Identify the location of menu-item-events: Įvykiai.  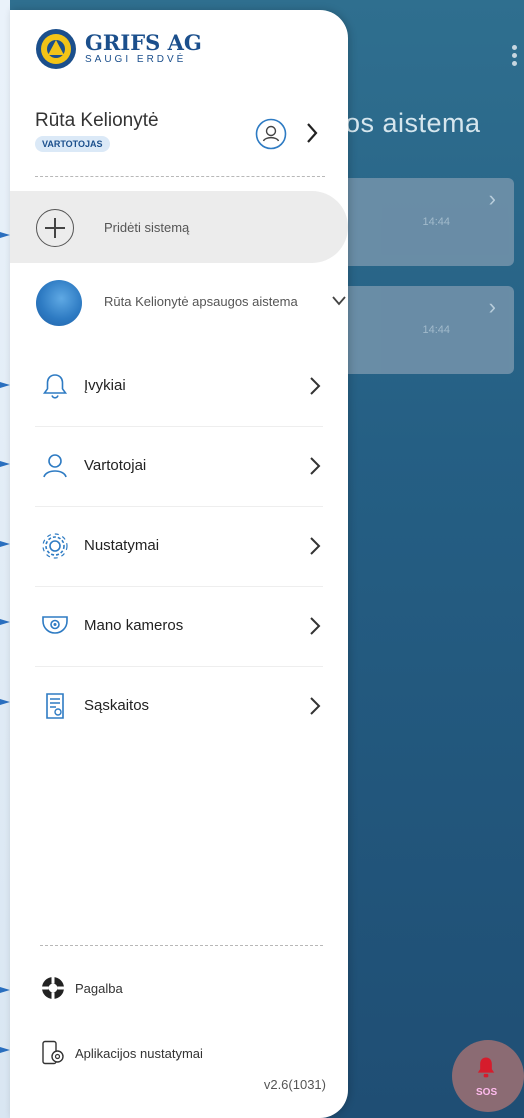
(179, 386).